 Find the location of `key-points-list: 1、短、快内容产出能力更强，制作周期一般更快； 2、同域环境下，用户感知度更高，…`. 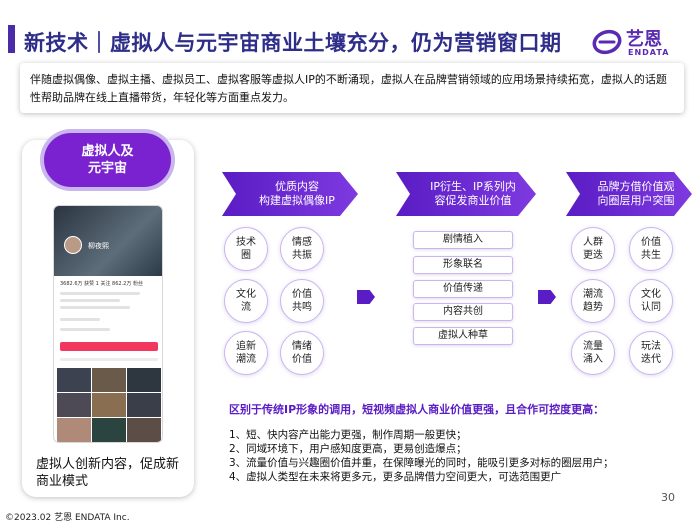

key-points-list: 1、短、快内容产出能力更强，制作周期一般更快； 2、同域环境下，用户感知度更高，… is located at coordinates (421, 456).